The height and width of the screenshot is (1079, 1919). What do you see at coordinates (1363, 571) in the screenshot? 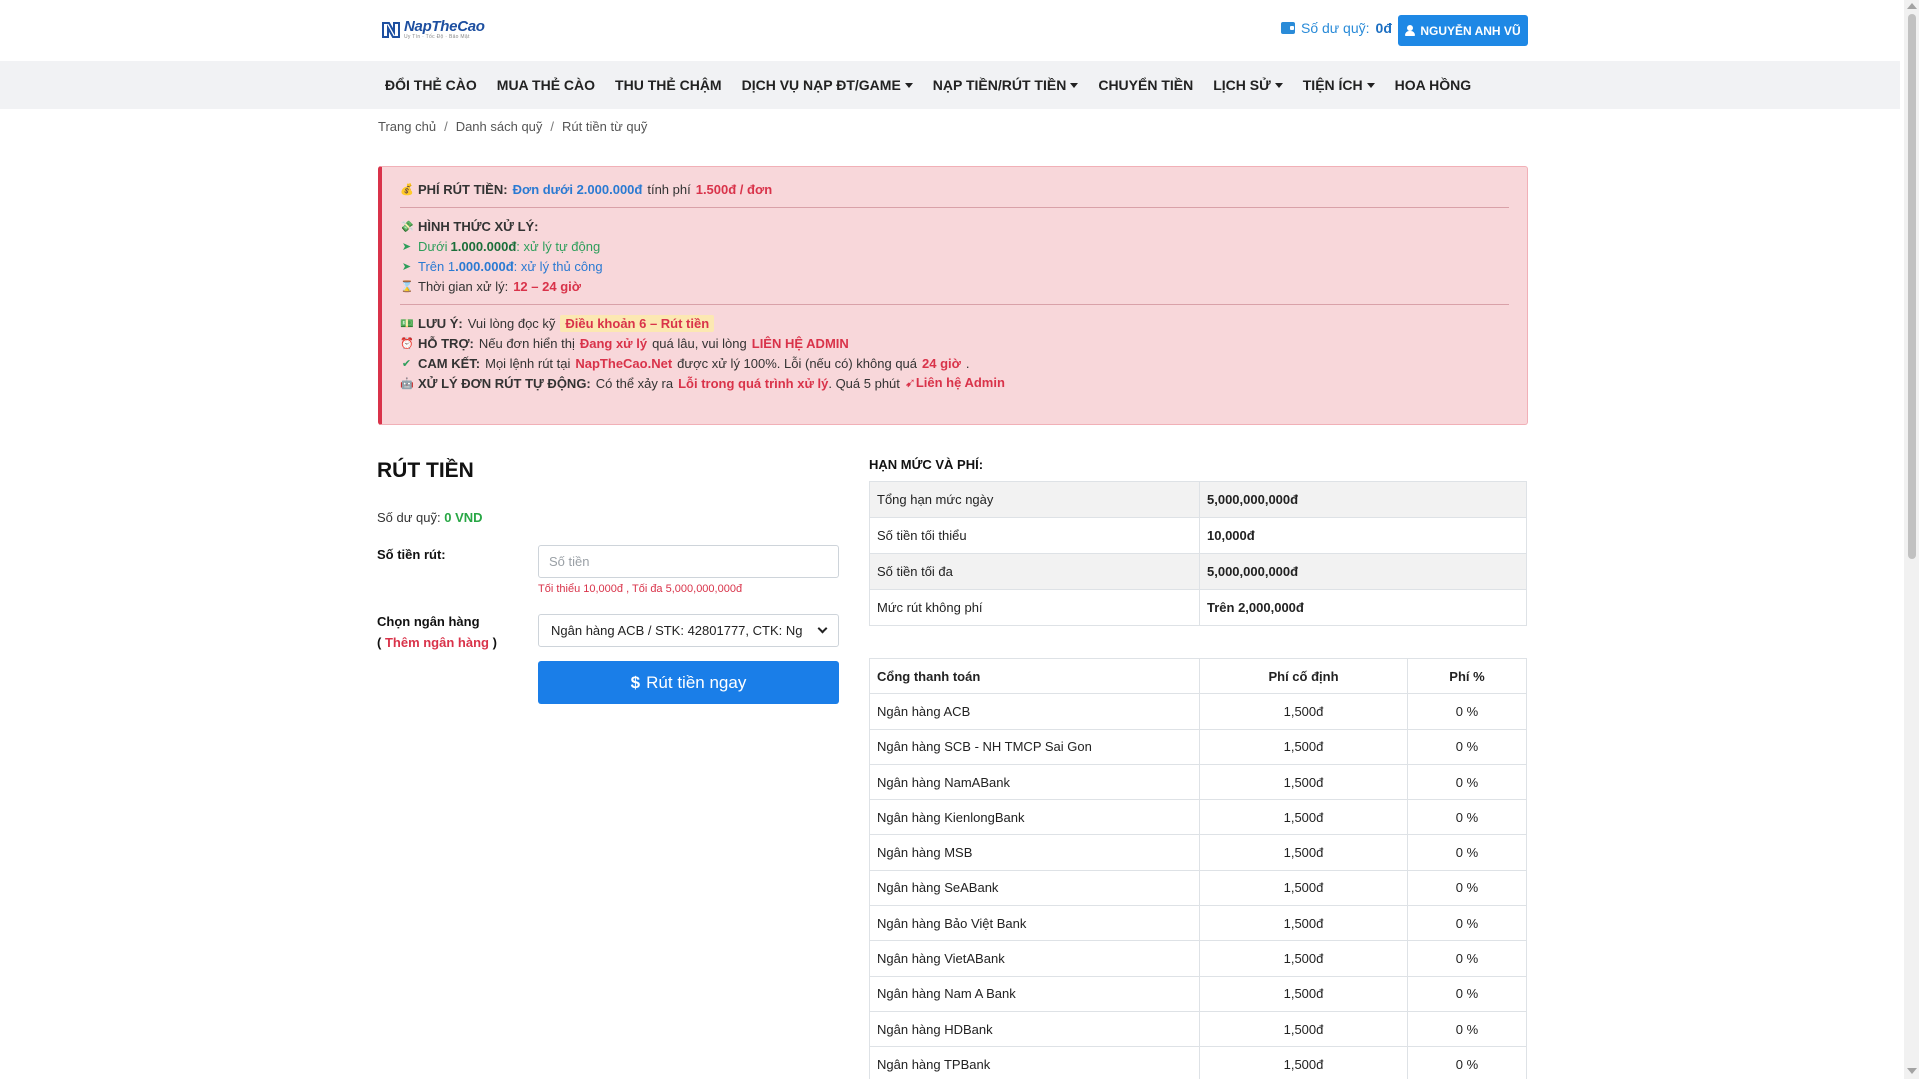
I see `limit-value: 5,000,000,000đ` at bounding box center [1363, 571].